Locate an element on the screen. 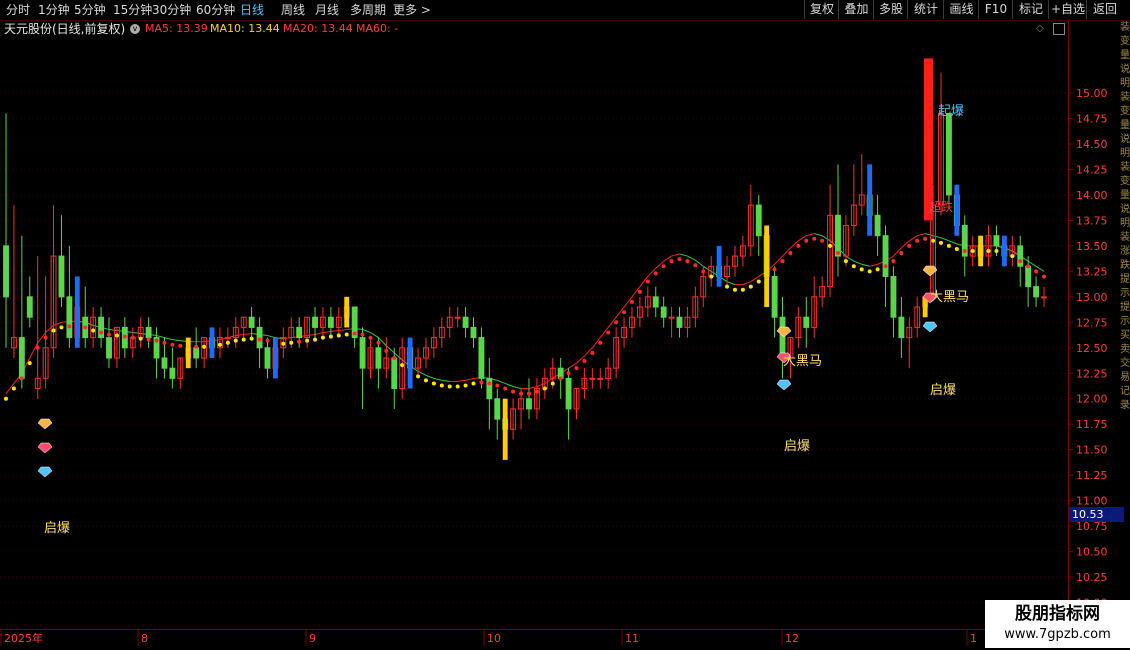 This screenshot has width=1130, height=650. toolbar-button-0: 复权 is located at coordinates (821, 9).